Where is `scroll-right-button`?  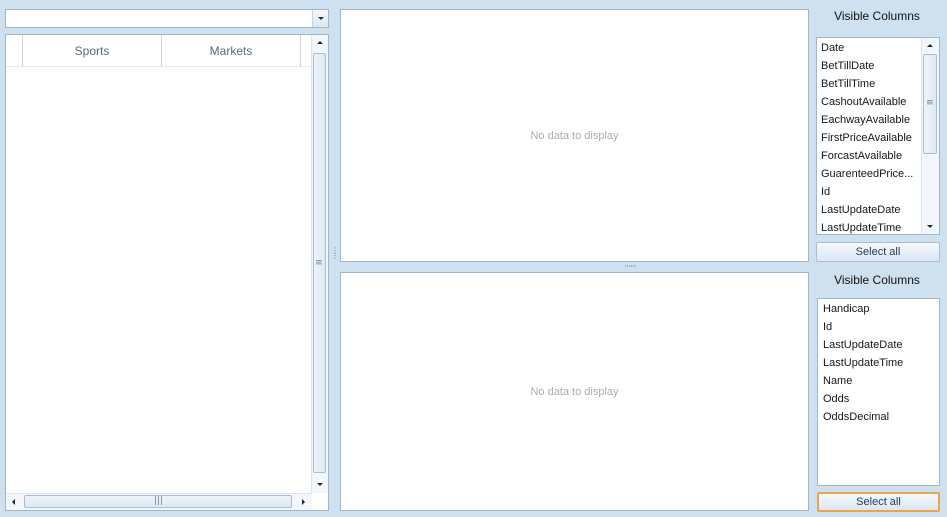
scroll-right-button is located at coordinates (303, 502).